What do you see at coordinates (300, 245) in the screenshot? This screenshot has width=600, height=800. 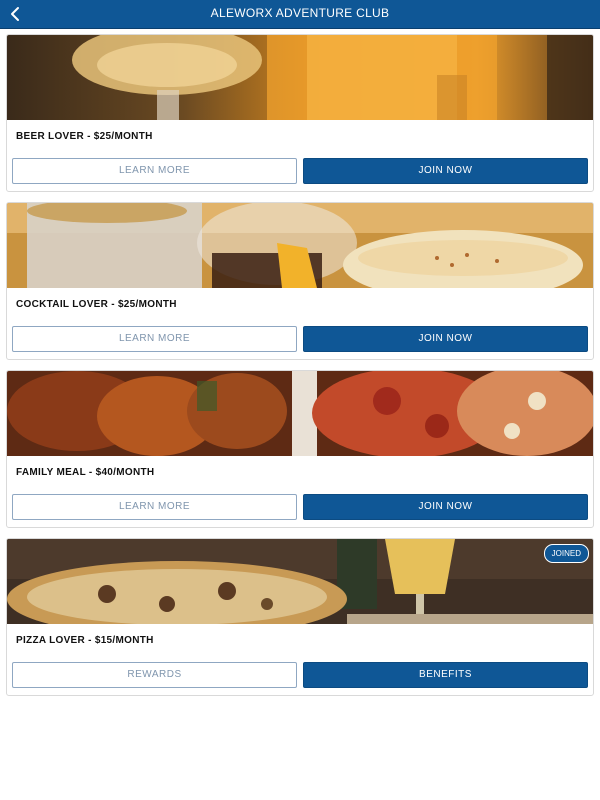 I see `cocktails-photo` at bounding box center [300, 245].